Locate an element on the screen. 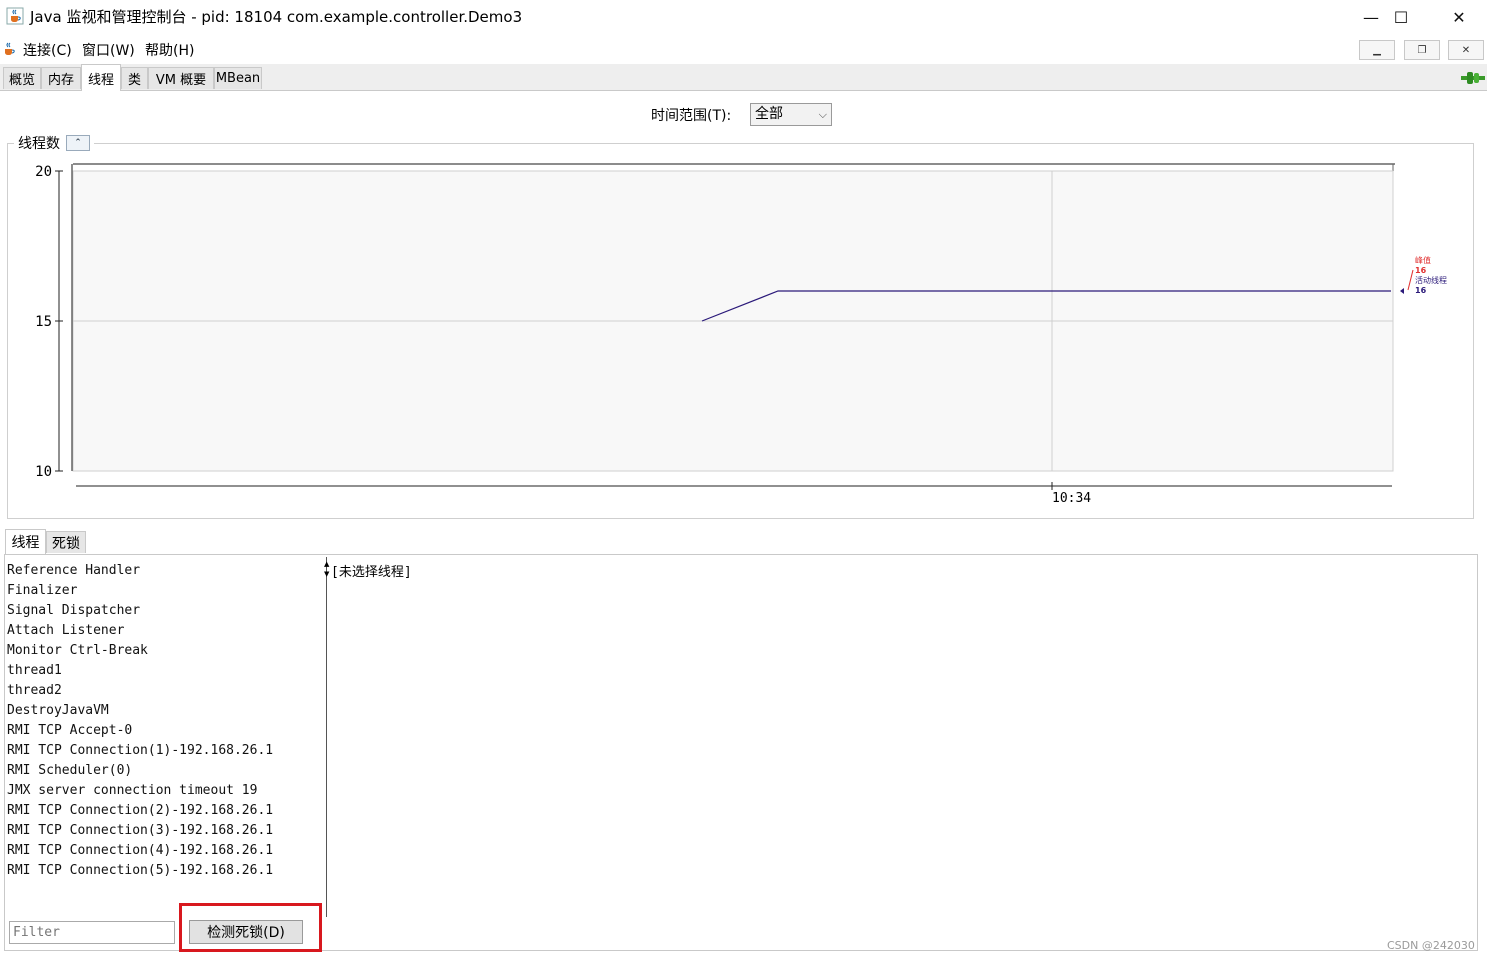  thread-list-item: JMX server connection timeout 19 is located at coordinates (166, 791).